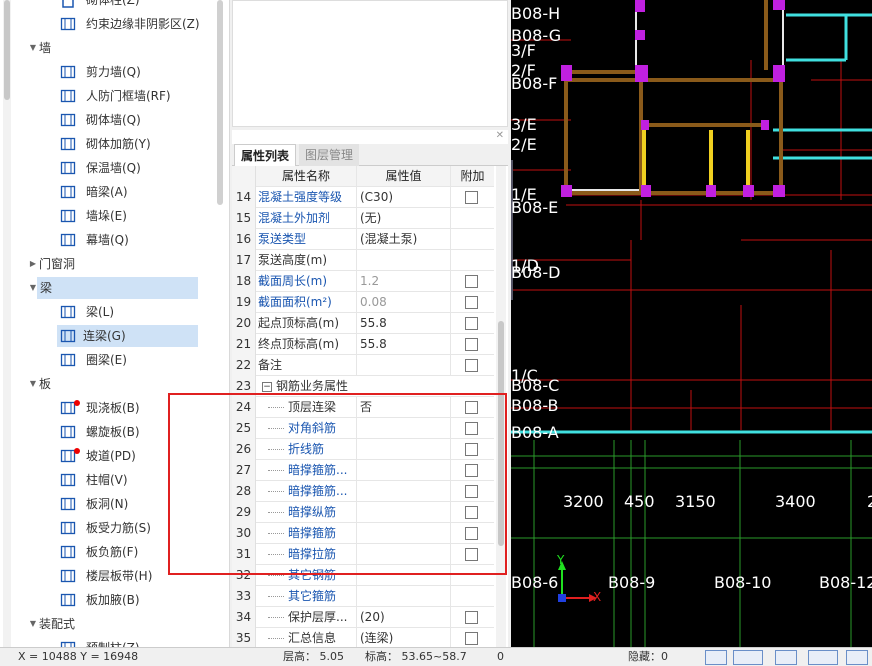 The width and height of the screenshot is (872, 666). I want to click on property-name-text: 汇总信息, so click(312, 638).